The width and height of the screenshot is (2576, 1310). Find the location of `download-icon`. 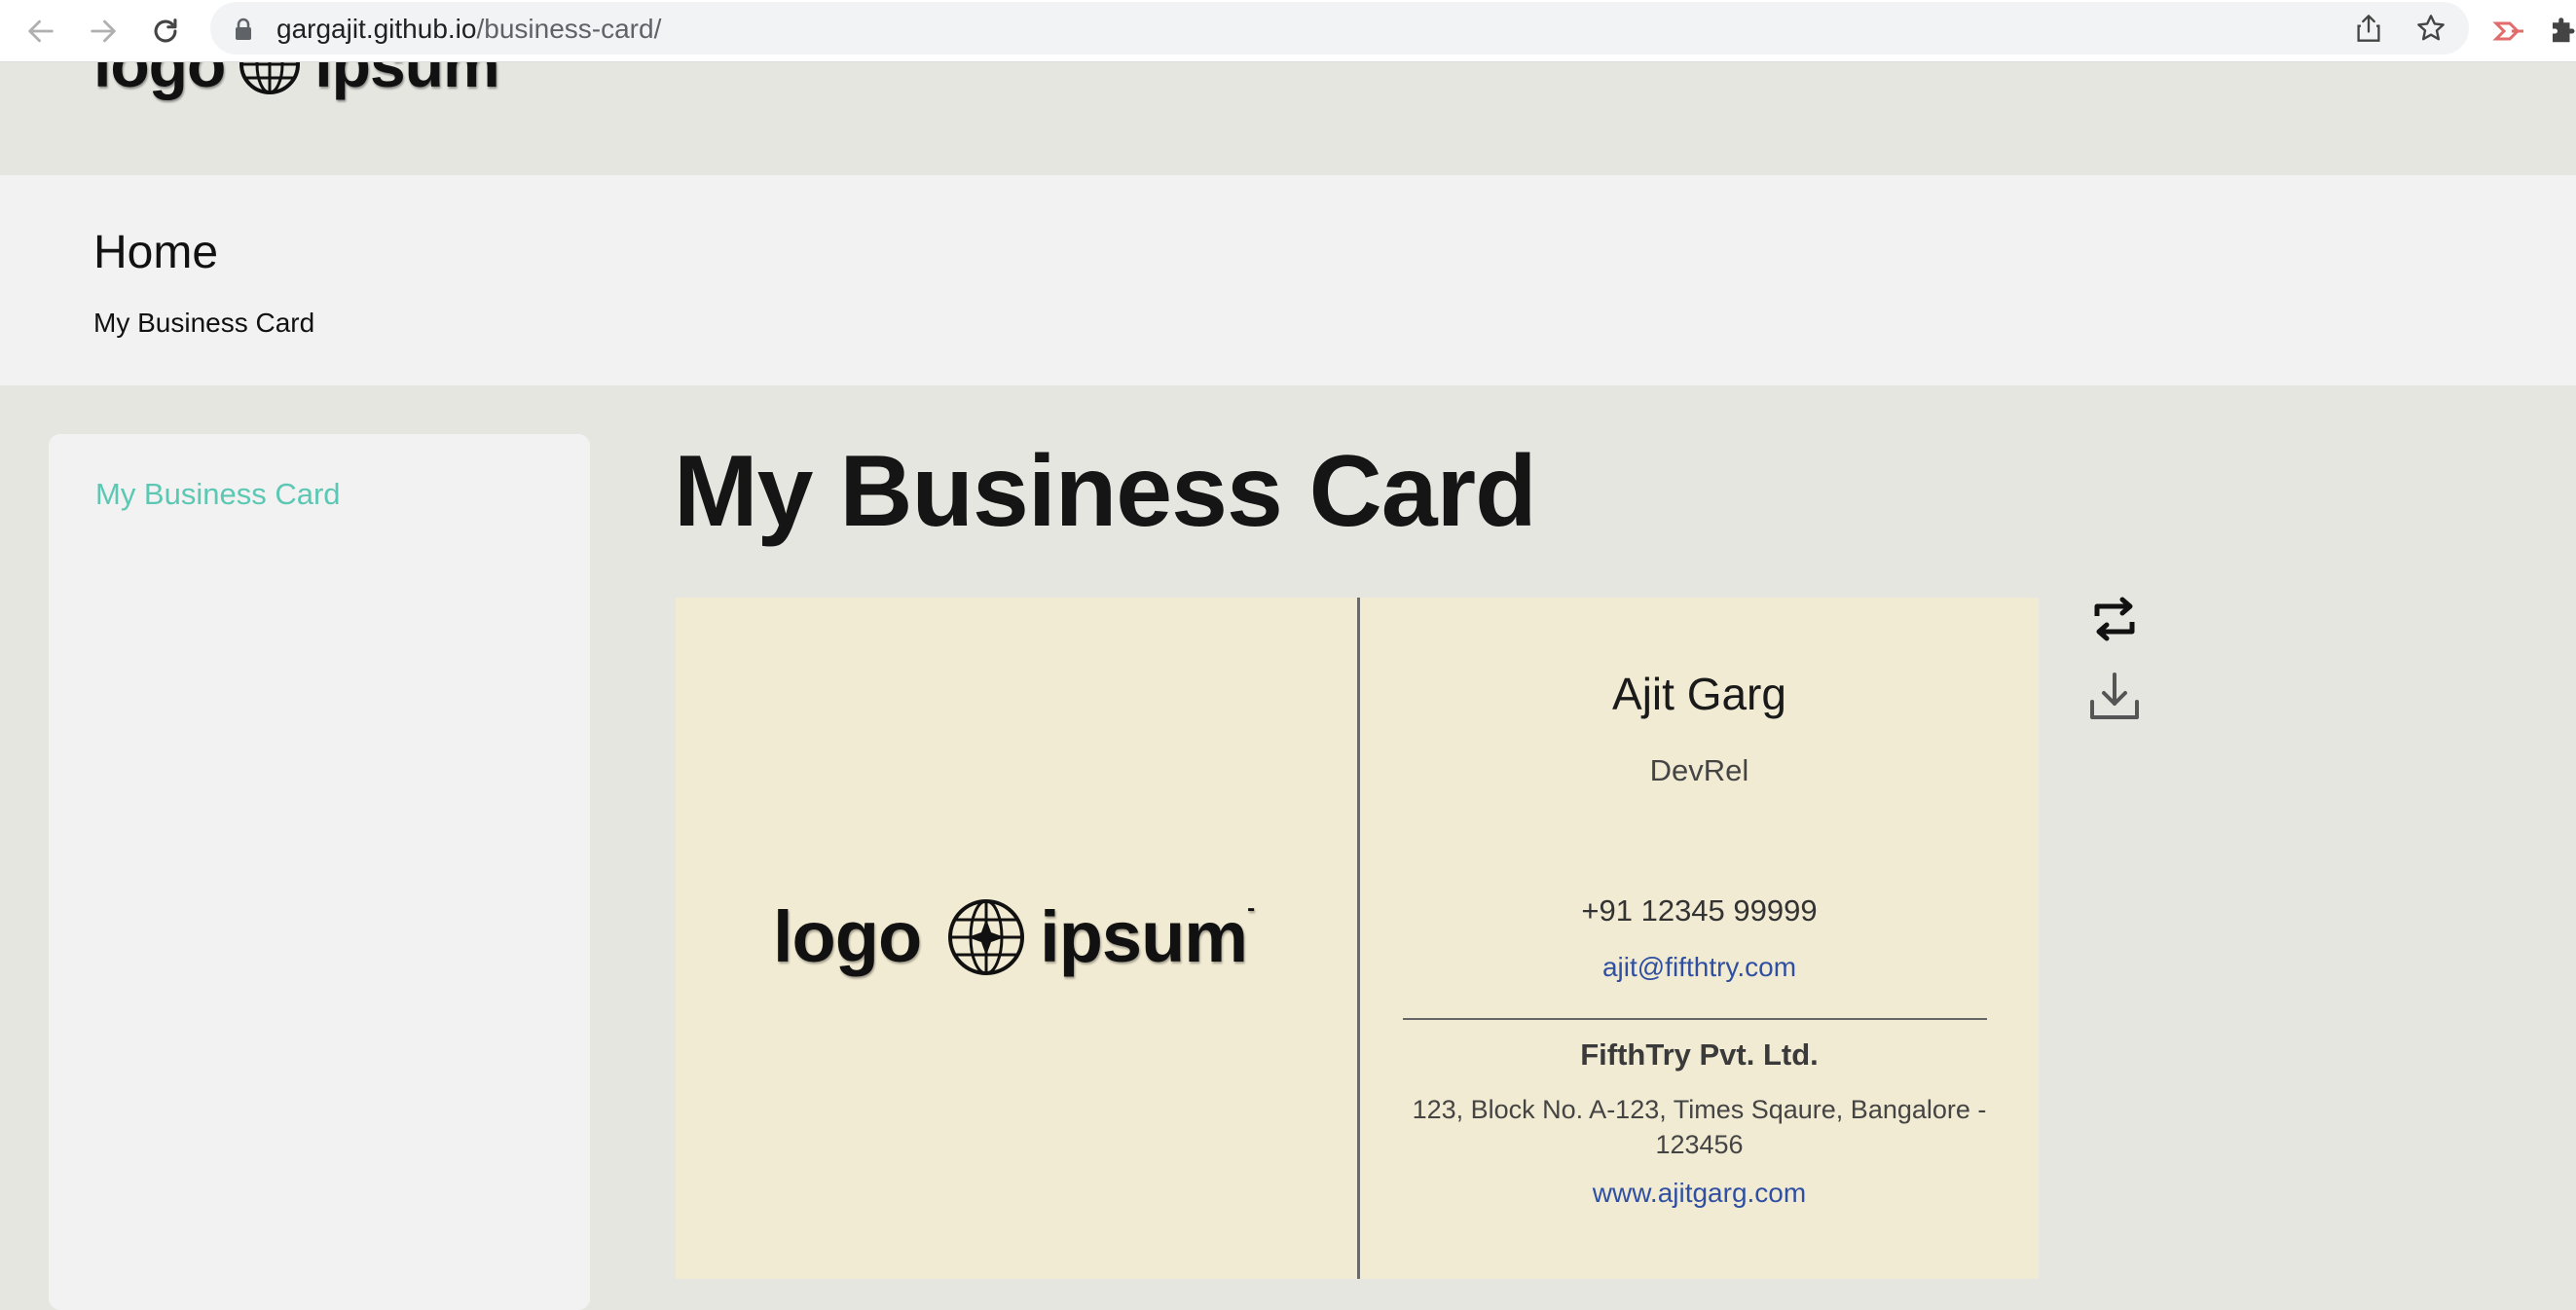

download-icon is located at coordinates (2114, 696).